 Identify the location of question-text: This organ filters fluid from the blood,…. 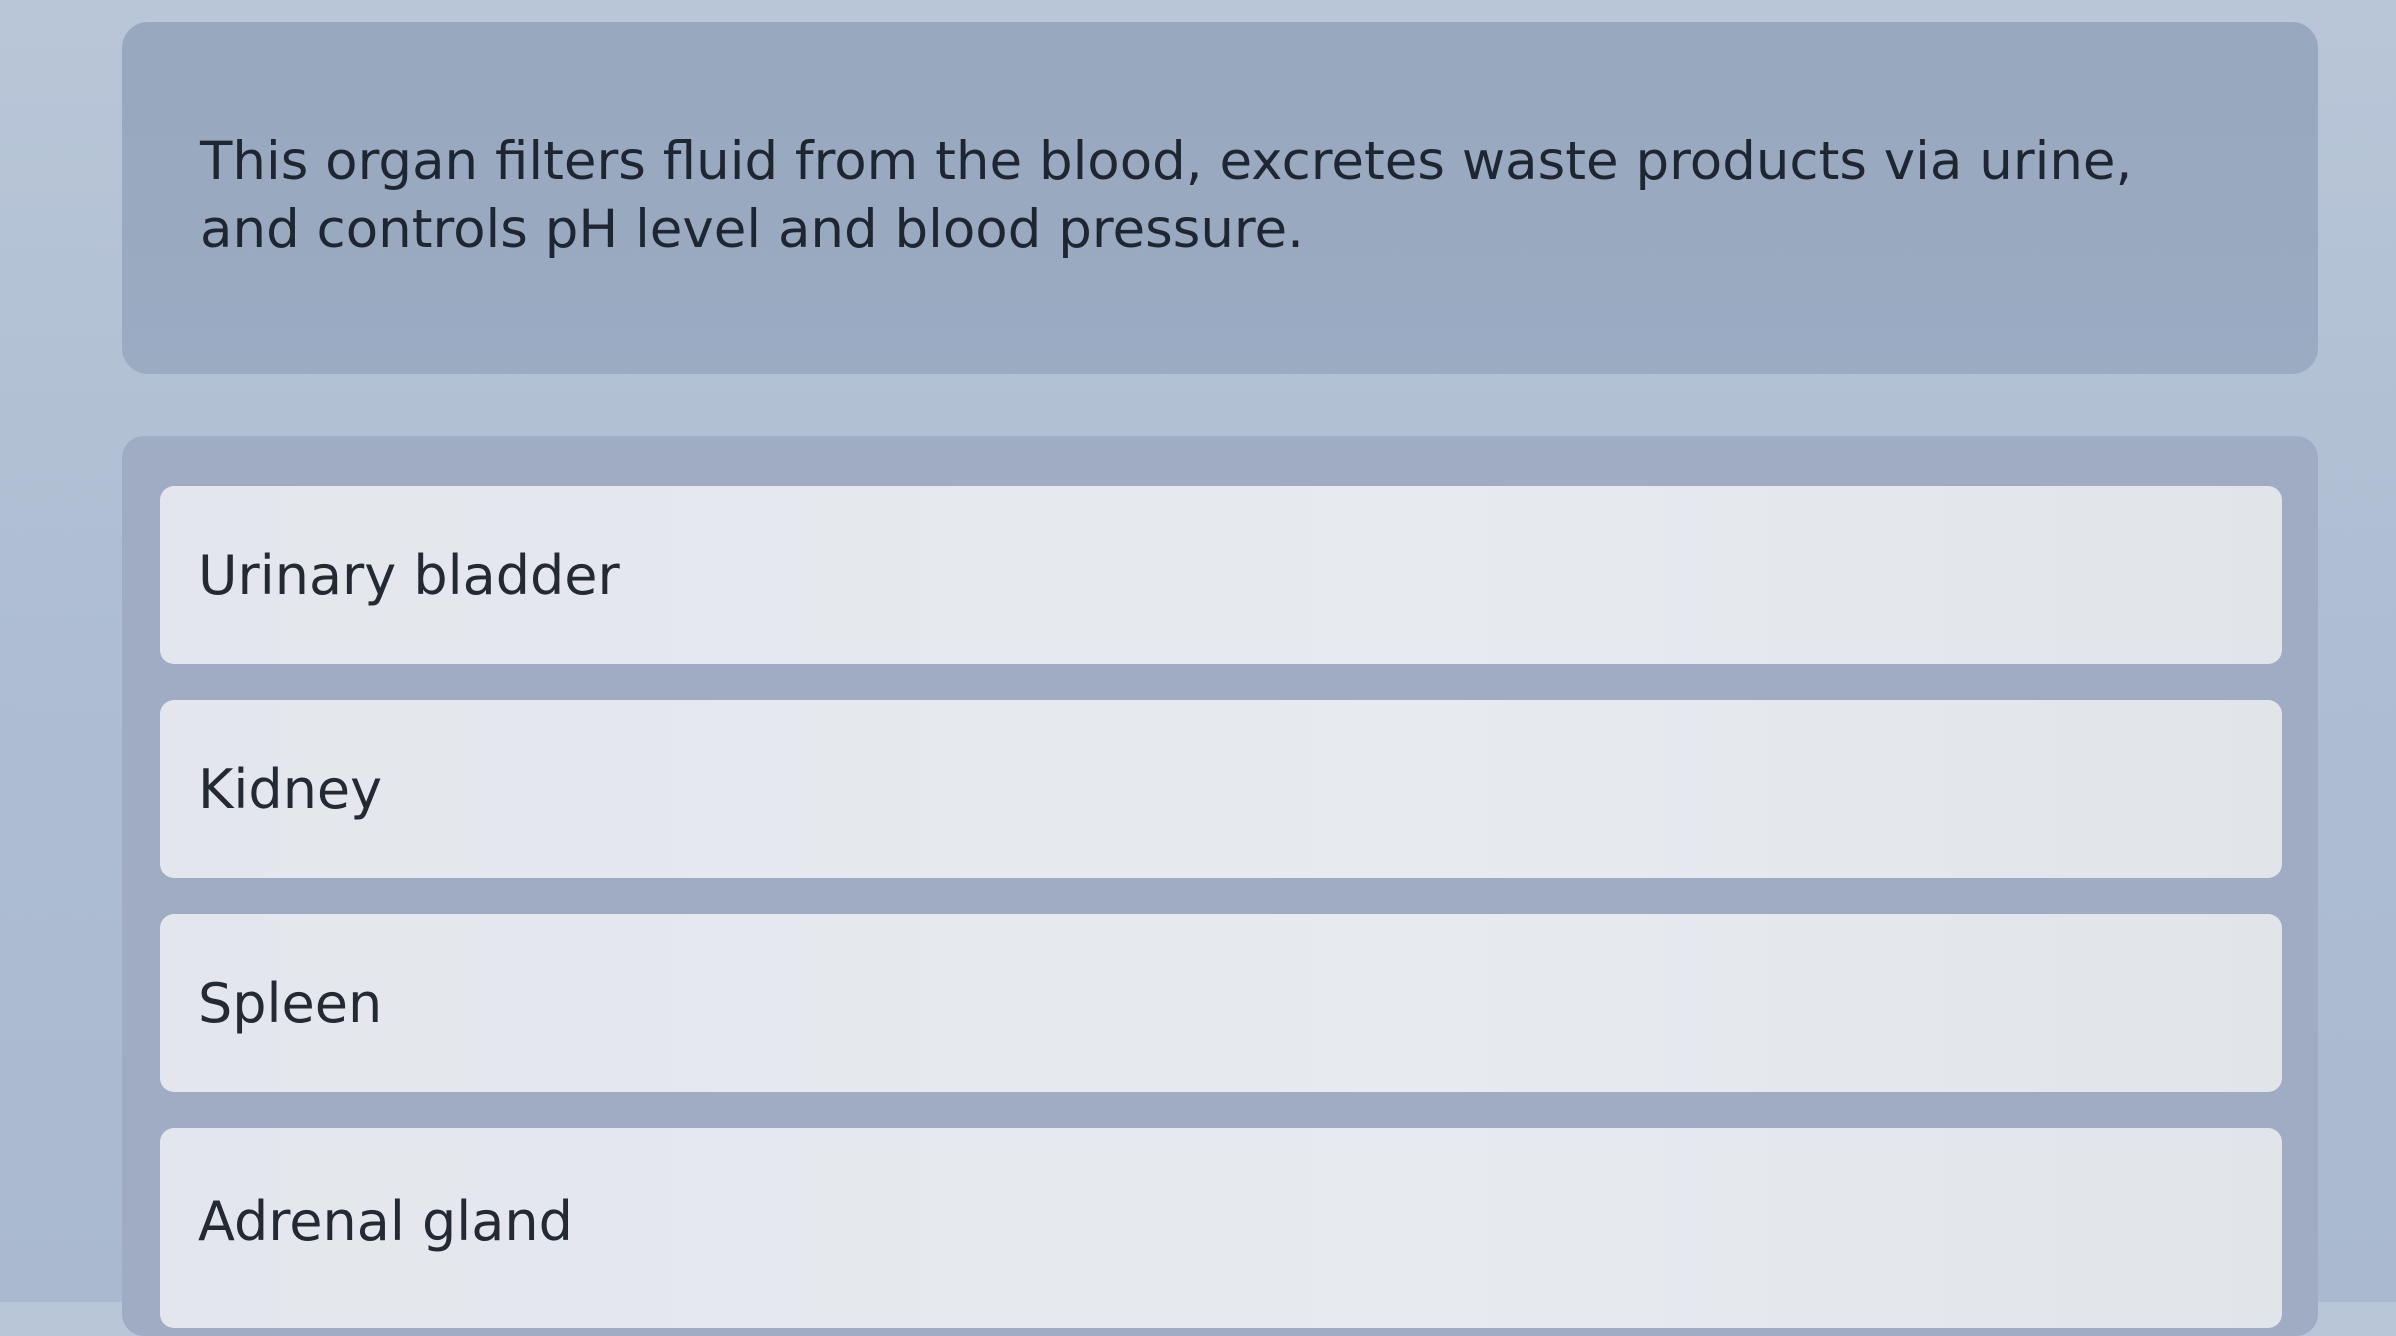
(1166, 195).